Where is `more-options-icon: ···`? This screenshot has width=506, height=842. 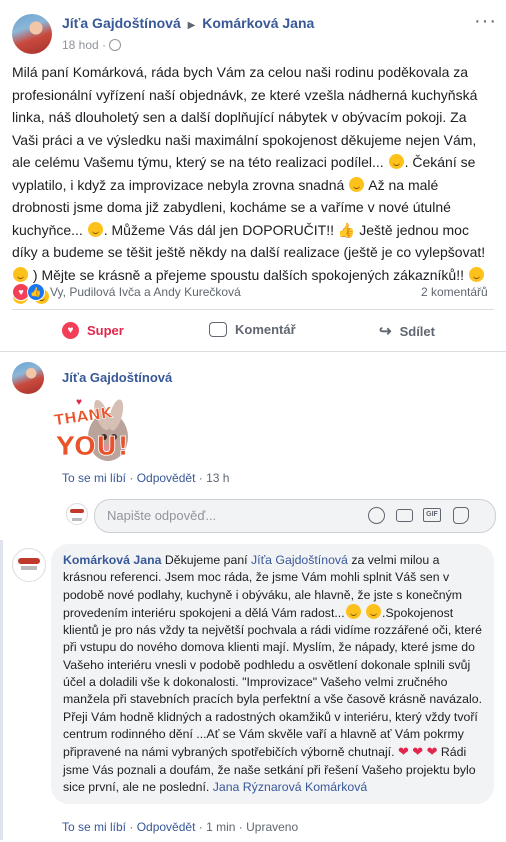 more-options-icon: ··· is located at coordinates (485, 21).